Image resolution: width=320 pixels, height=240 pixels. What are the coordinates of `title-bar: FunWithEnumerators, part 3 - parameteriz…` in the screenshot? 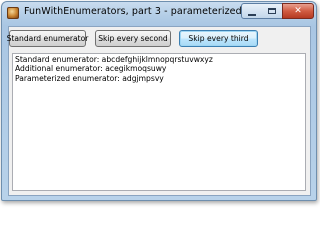 It's located at (159, 14).